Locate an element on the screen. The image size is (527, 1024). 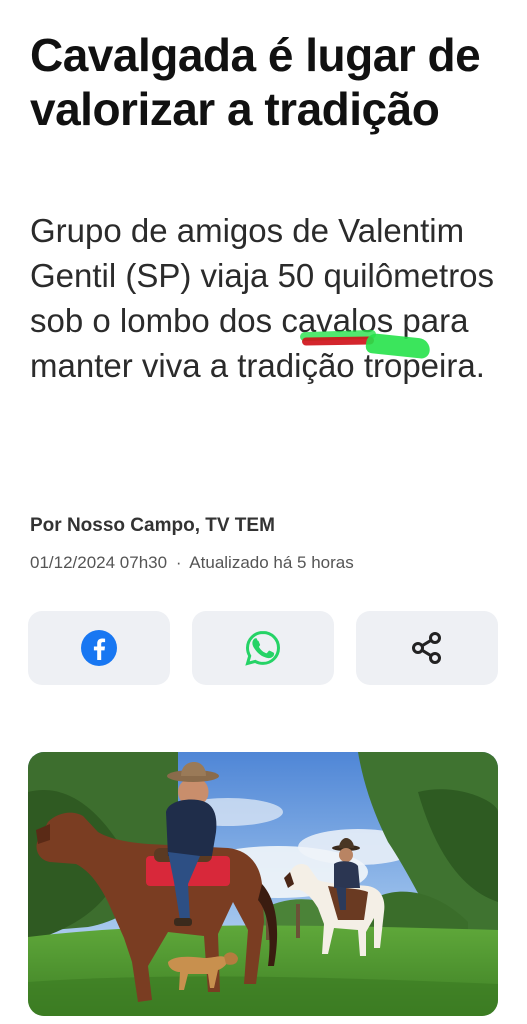
facebook-icon is located at coordinates (99, 648).